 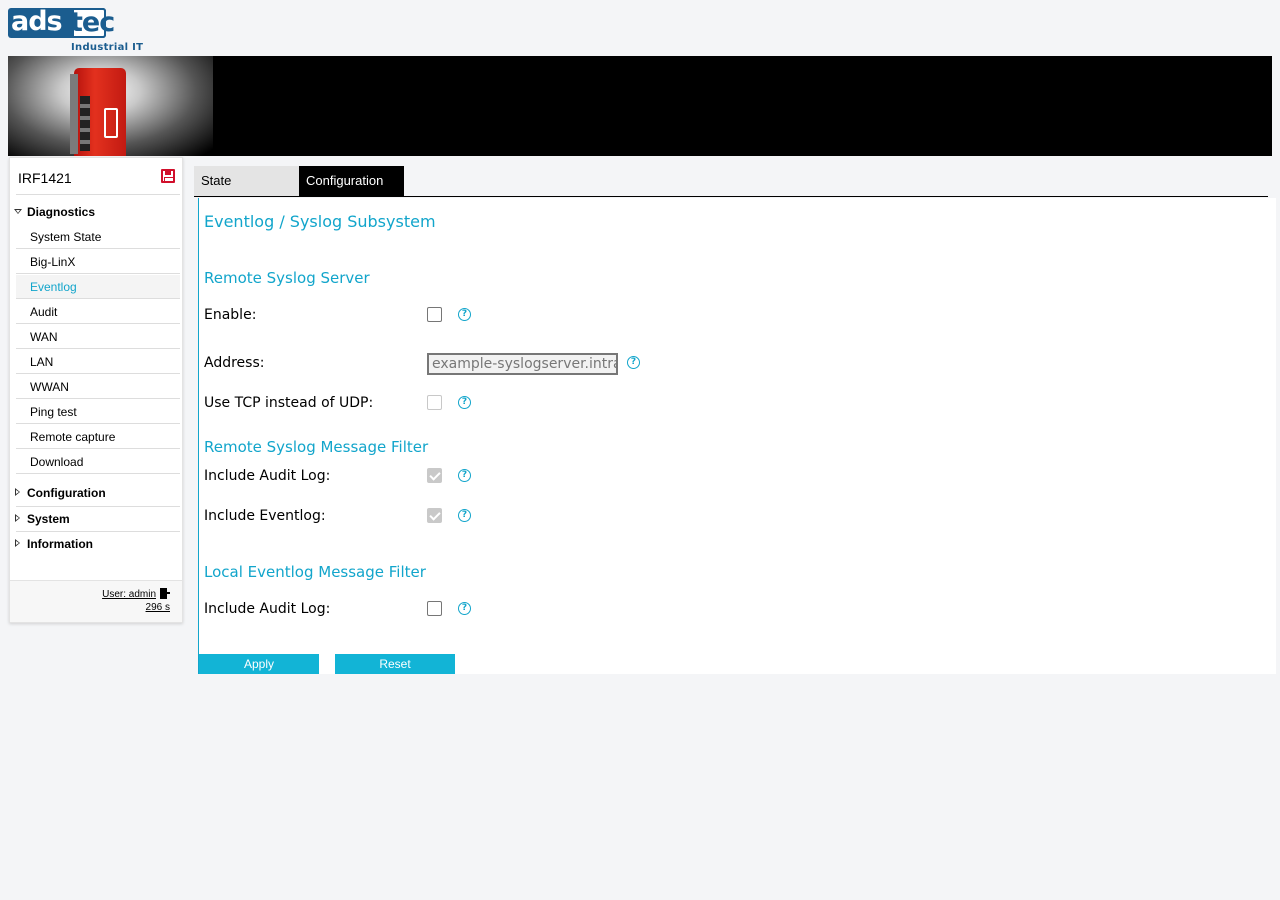 What do you see at coordinates (107, 47) in the screenshot?
I see `logo-tagline: Industrial IT` at bounding box center [107, 47].